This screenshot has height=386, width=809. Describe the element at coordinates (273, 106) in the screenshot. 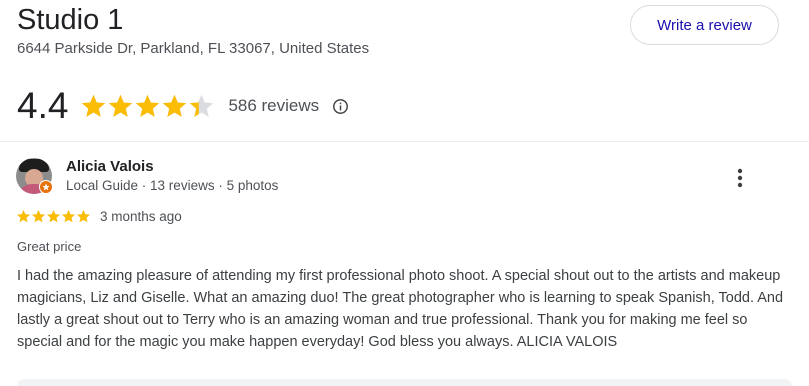

I see `review-count-link: 586 reviews` at that location.